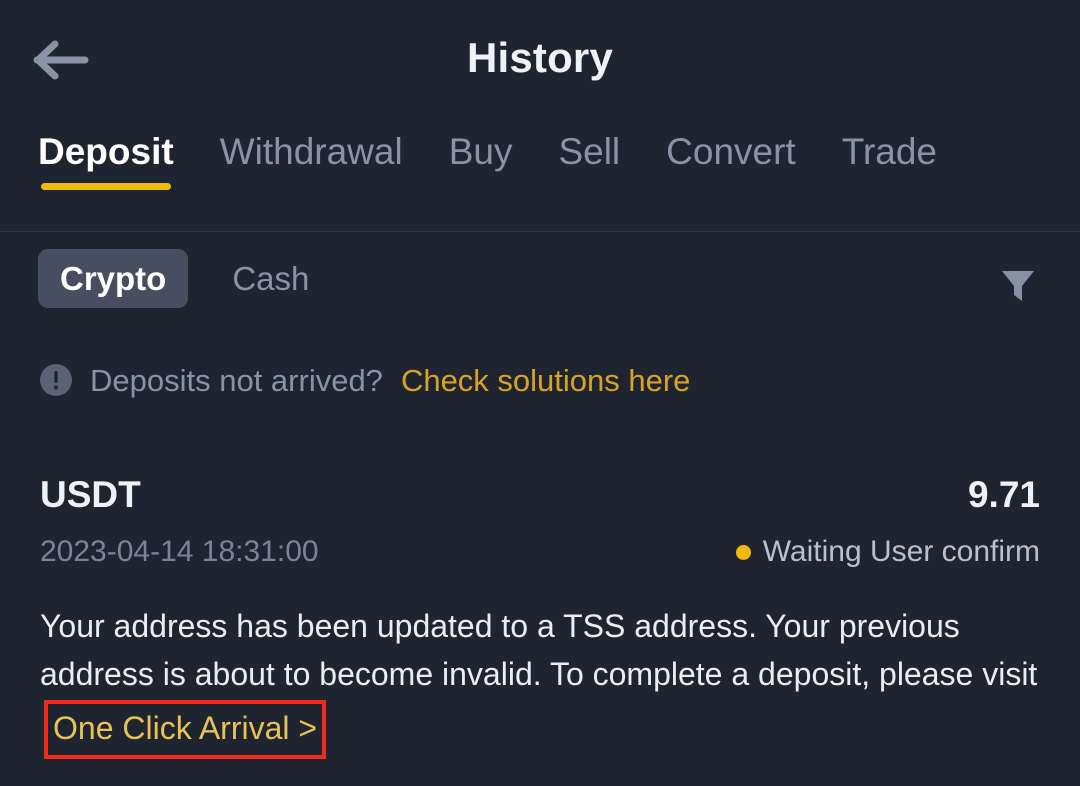 This screenshot has height=786, width=1080. I want to click on tab-convert: Convert, so click(731, 165).